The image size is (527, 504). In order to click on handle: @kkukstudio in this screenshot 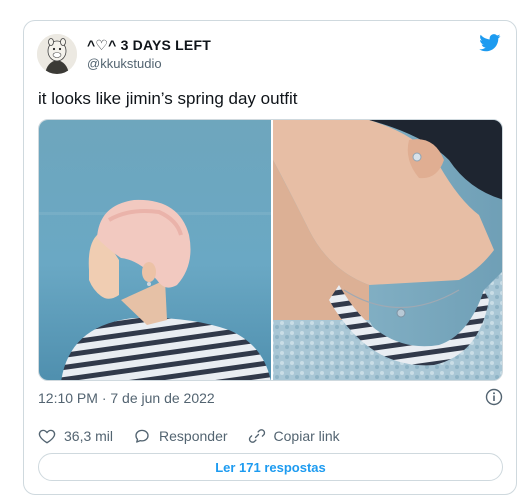, I will do `click(124, 63)`.